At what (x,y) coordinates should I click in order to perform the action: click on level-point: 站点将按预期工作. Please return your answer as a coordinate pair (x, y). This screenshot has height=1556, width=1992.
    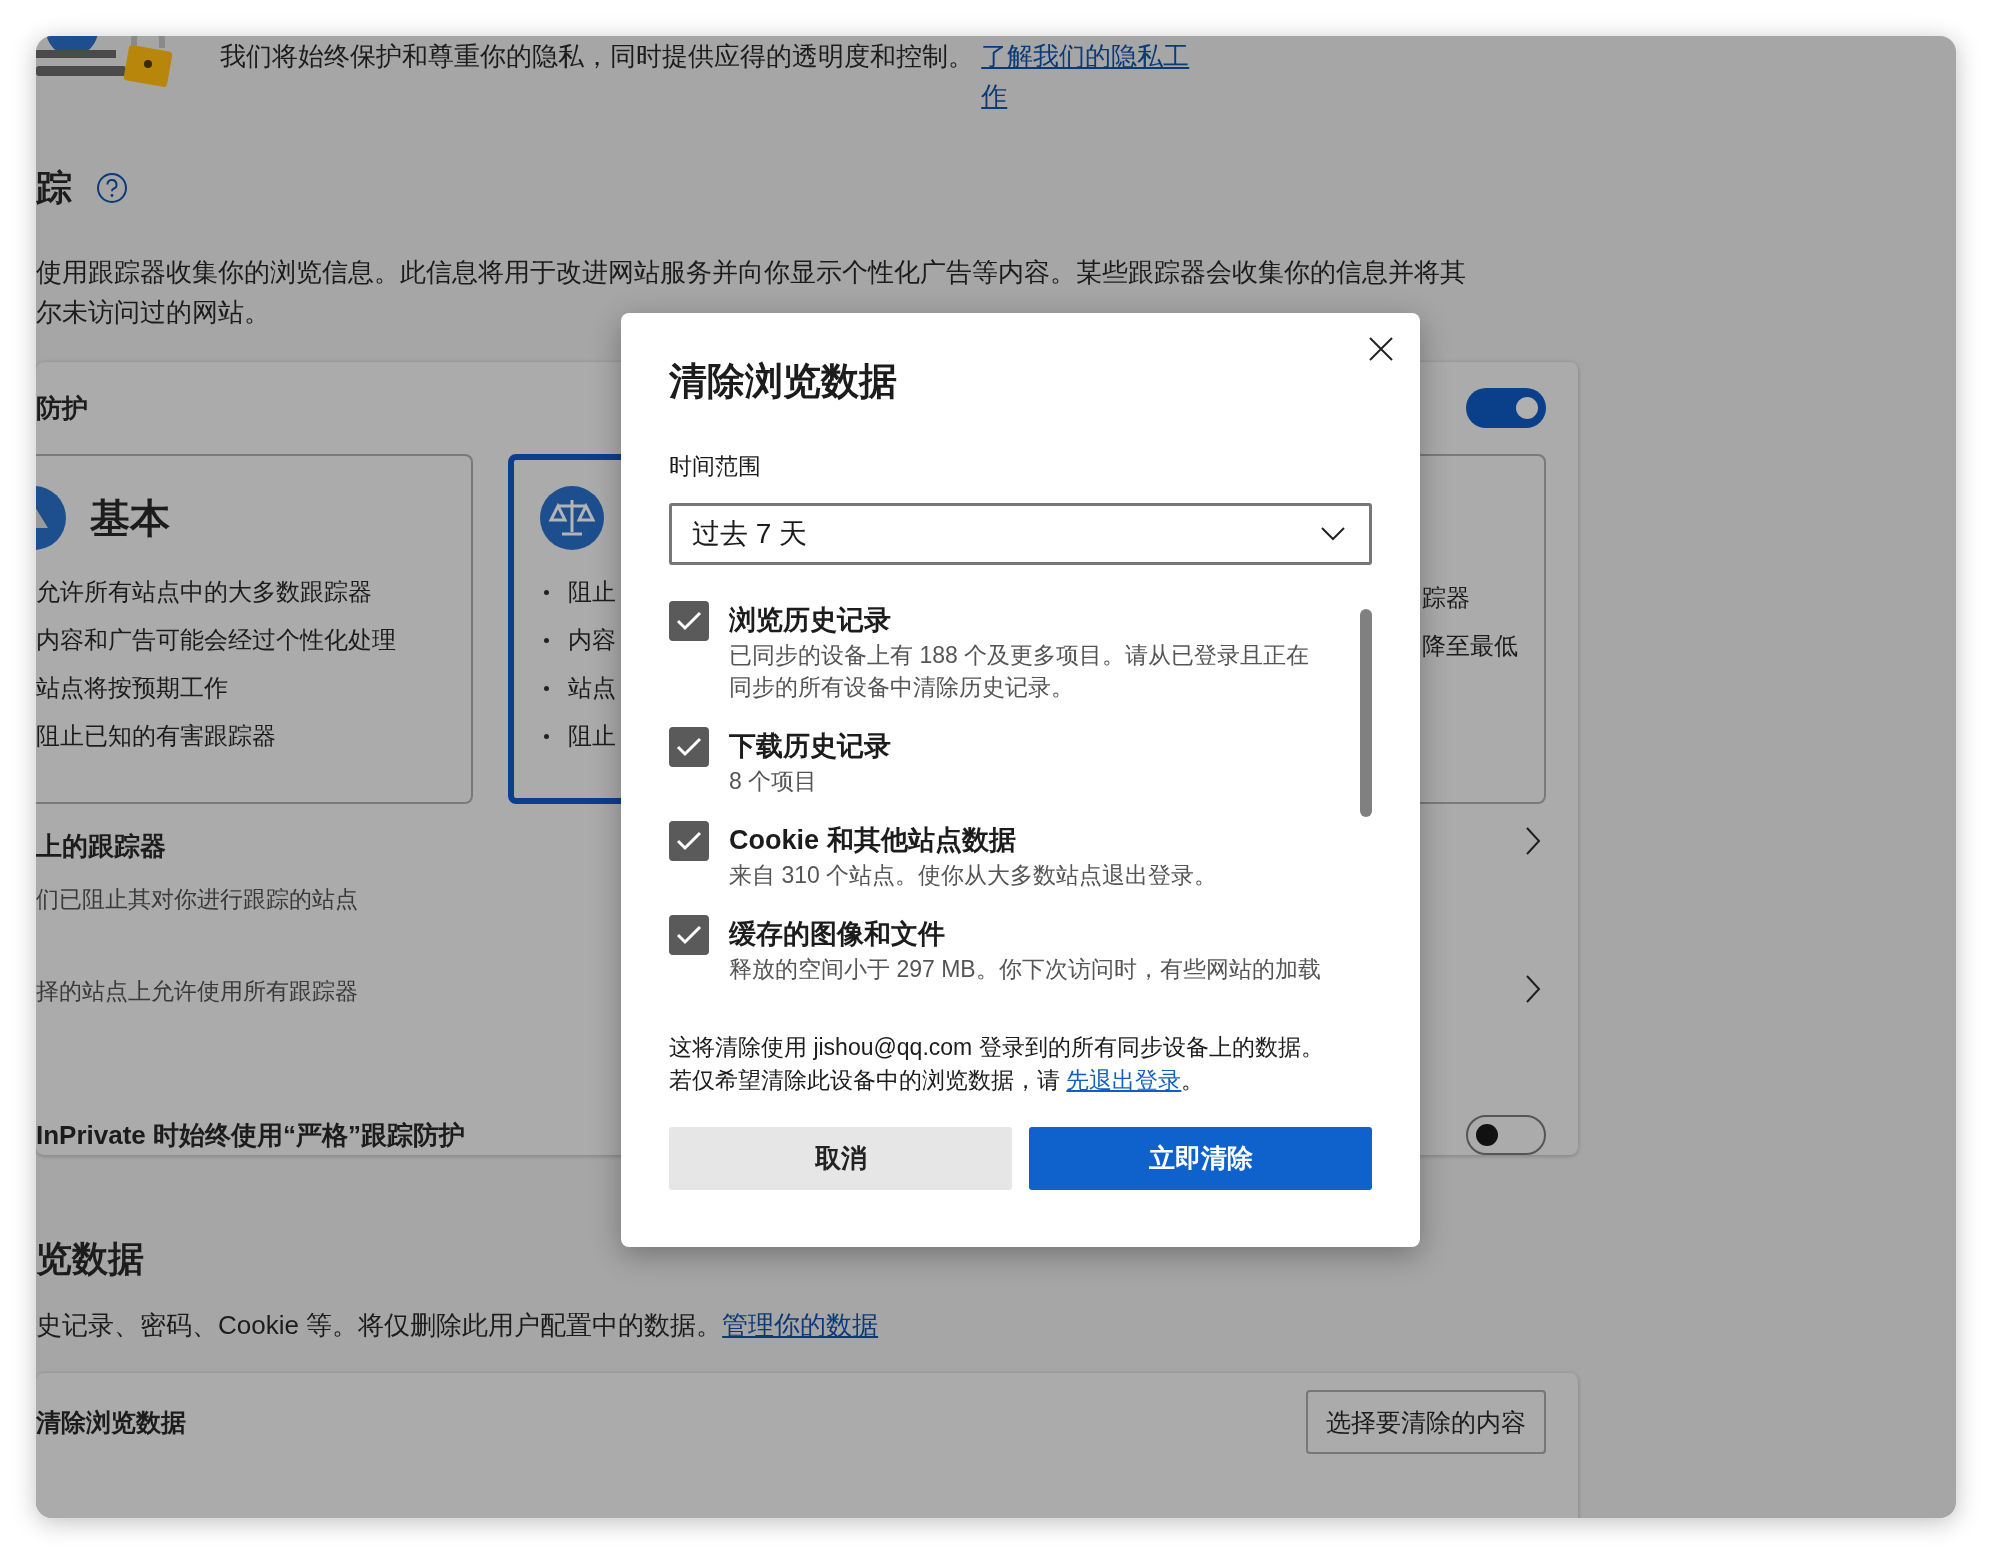
    Looking at the image, I should click on (132, 688).